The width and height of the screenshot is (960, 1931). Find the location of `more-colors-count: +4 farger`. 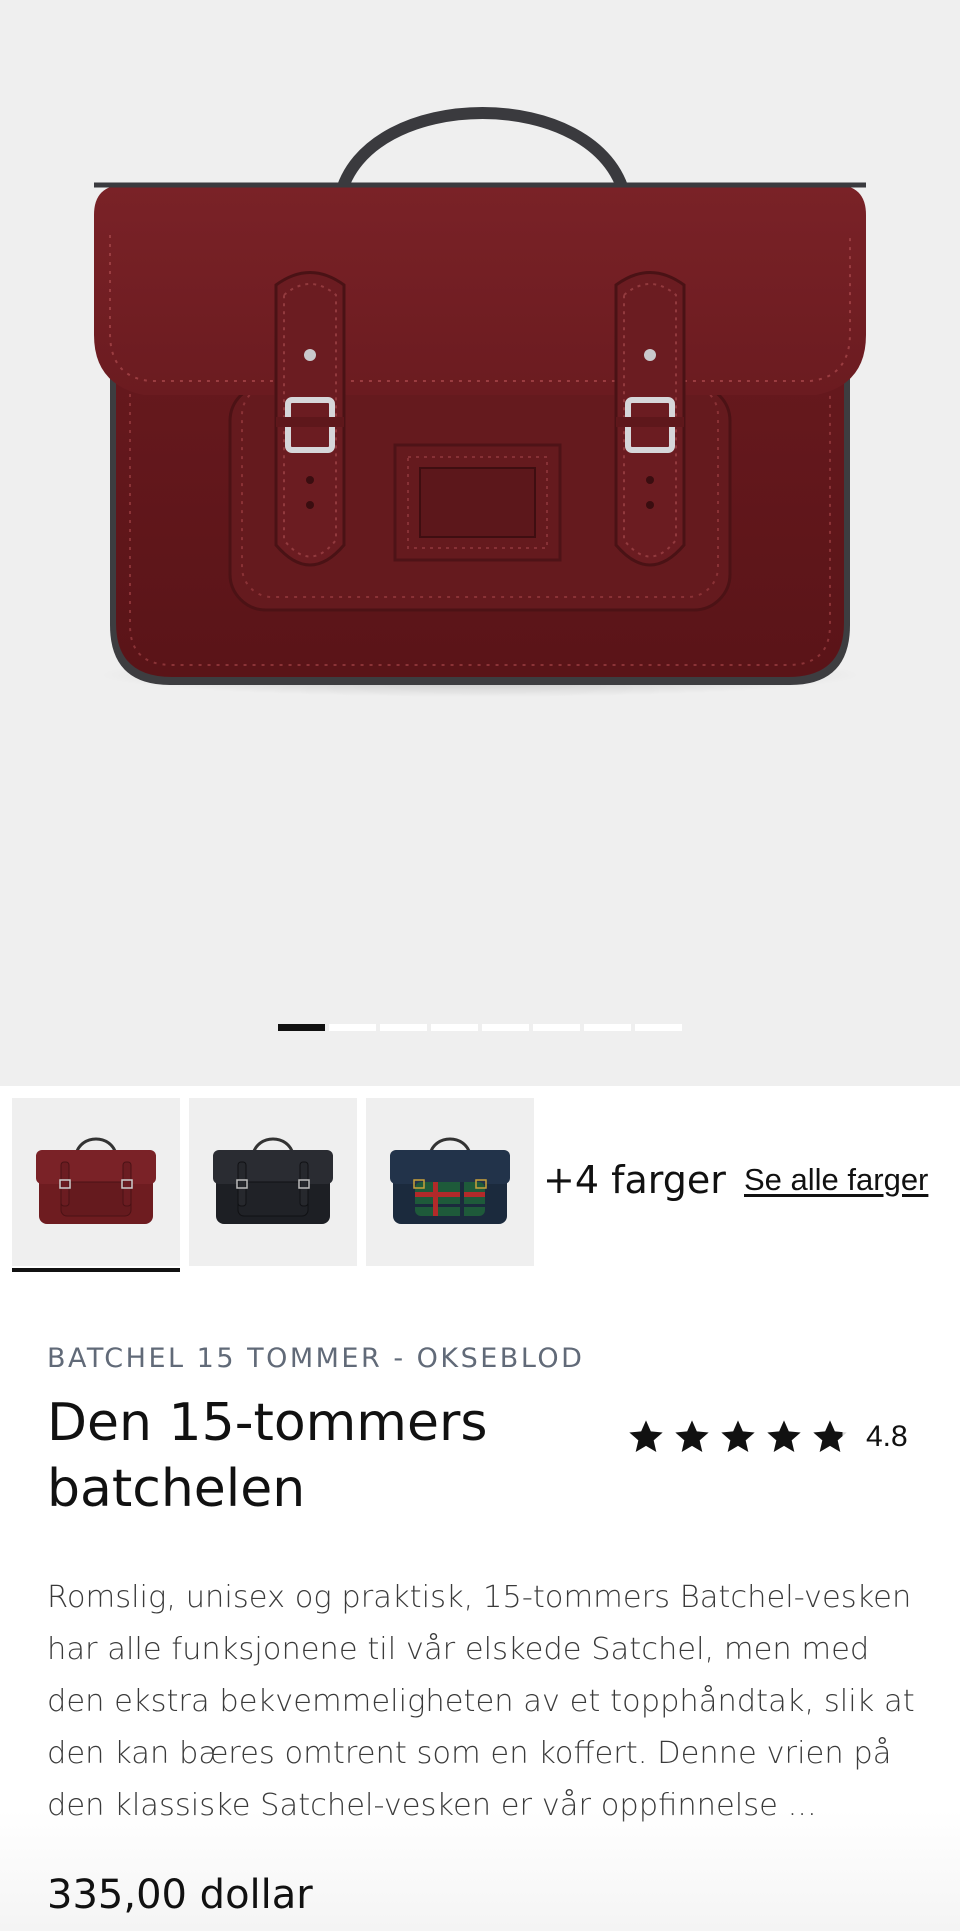

more-colors-count: +4 farger is located at coordinates (634, 1180).